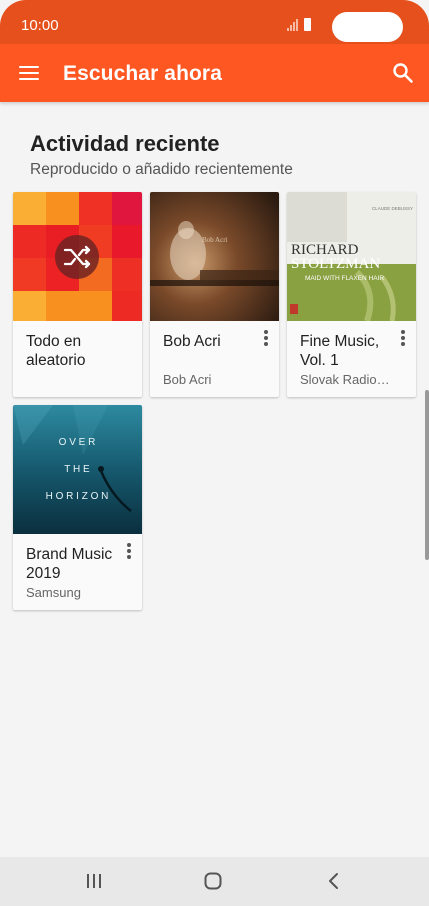 This screenshot has height=906, width=429. Describe the element at coordinates (187, 379) in the screenshot. I see `card-subtitle: Bob Acri` at that location.